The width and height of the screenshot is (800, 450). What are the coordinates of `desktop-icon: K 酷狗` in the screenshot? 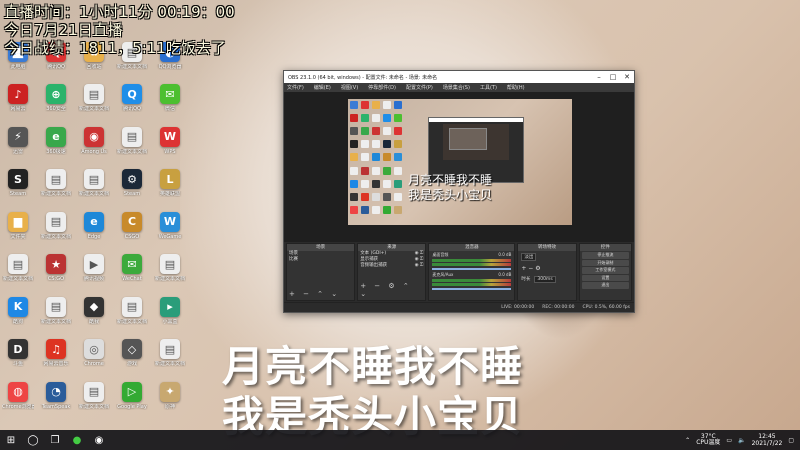 It's located at (18, 314).